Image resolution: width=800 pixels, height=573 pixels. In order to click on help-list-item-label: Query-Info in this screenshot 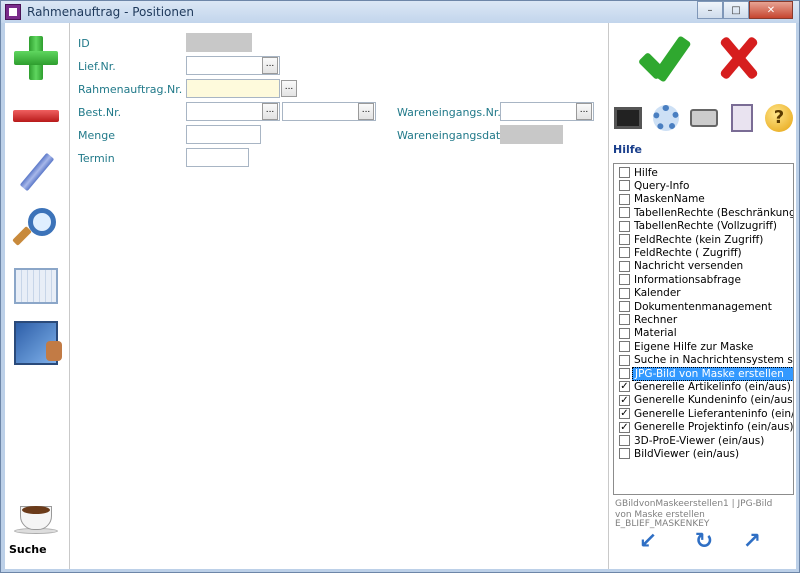, I will do `click(662, 185)`.